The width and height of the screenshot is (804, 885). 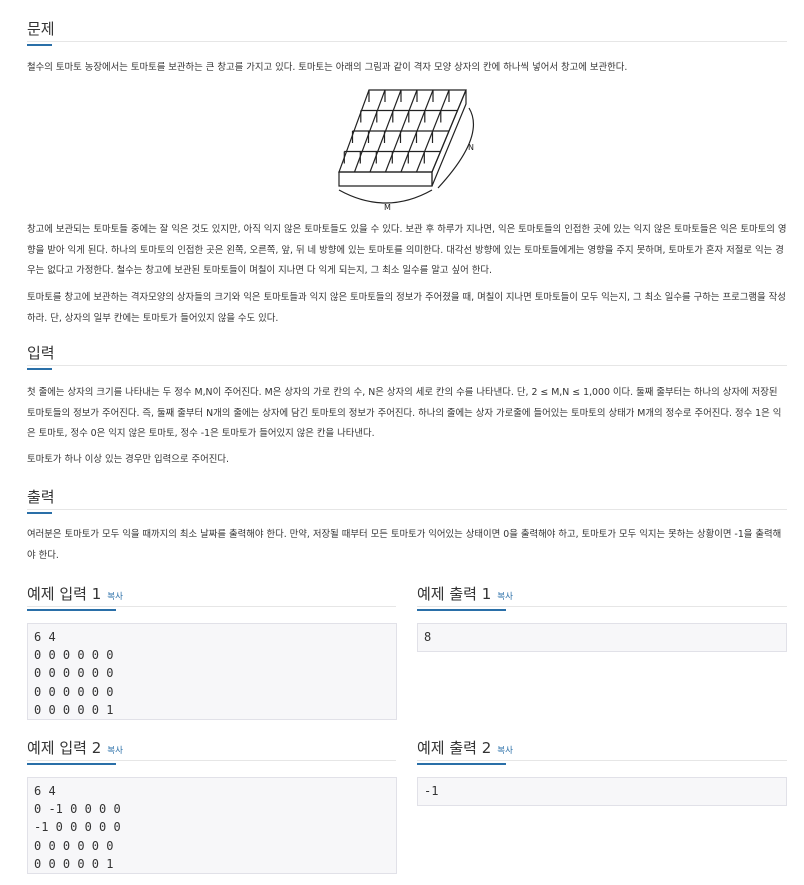 What do you see at coordinates (41, 29) in the screenshot?
I see `section-title-problem-text: 문제` at bounding box center [41, 29].